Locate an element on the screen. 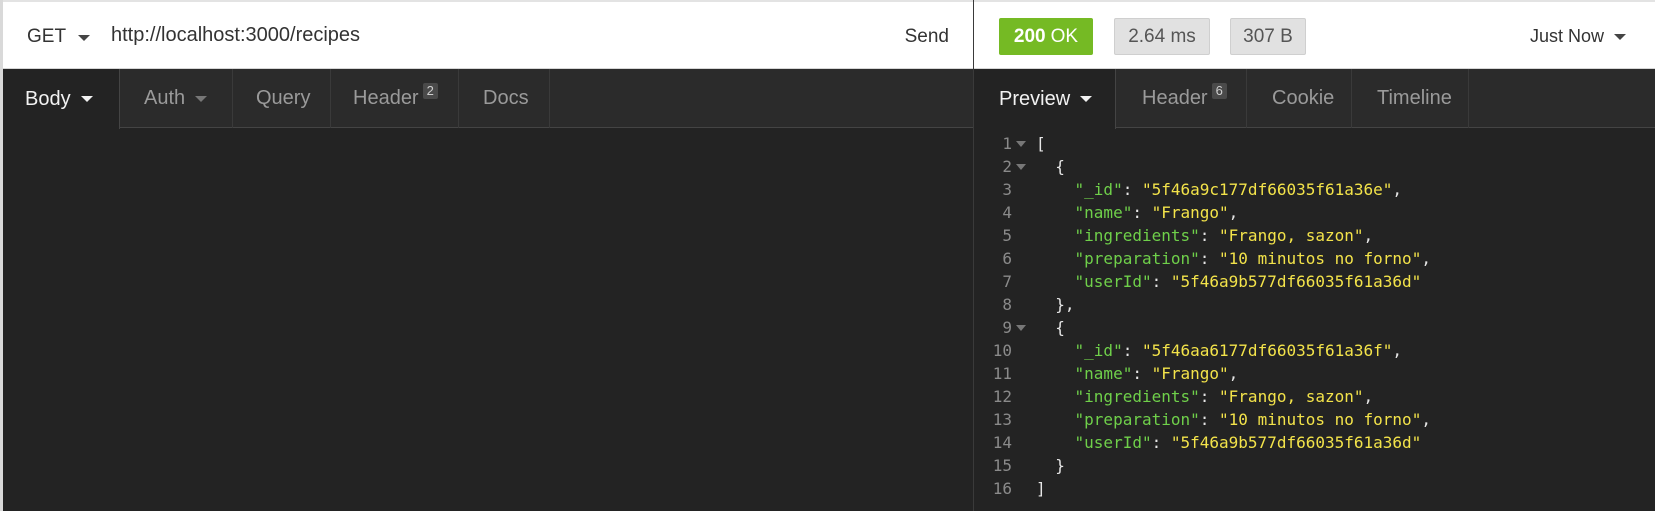 This screenshot has width=1655, height=511. json-value: "5f46a9b577df66035f61a36d" is located at coordinates (1296, 281).